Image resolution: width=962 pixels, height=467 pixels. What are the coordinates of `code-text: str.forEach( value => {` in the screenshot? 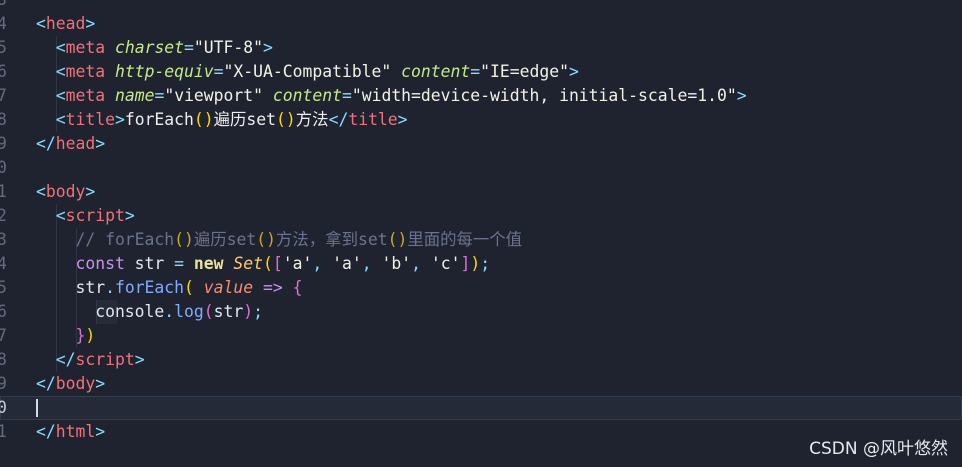 It's located at (169, 288).